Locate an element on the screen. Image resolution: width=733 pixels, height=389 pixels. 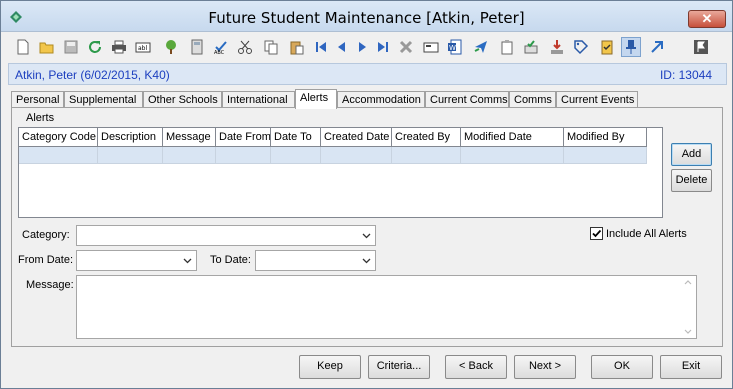
col-date-to: Date To is located at coordinates (296, 137).